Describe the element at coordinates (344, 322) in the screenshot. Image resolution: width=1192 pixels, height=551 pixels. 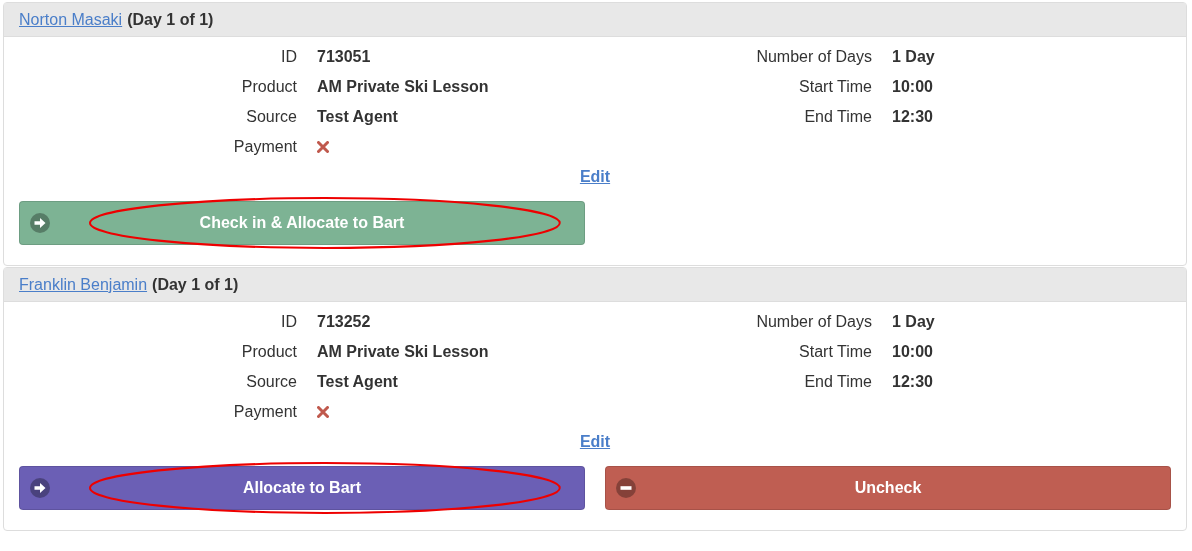
I see `field-value: 713252` at that location.